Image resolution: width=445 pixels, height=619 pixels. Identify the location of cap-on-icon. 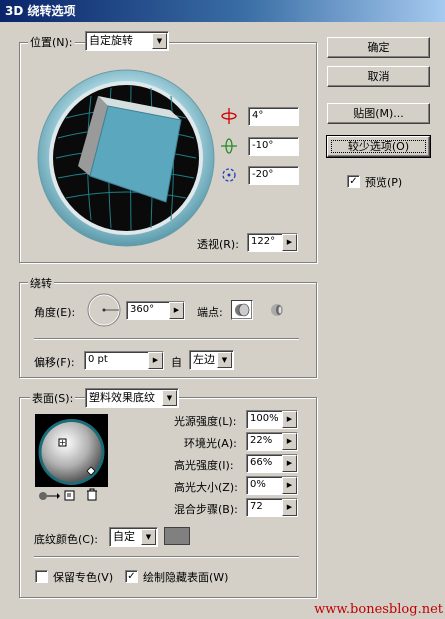
(242, 310).